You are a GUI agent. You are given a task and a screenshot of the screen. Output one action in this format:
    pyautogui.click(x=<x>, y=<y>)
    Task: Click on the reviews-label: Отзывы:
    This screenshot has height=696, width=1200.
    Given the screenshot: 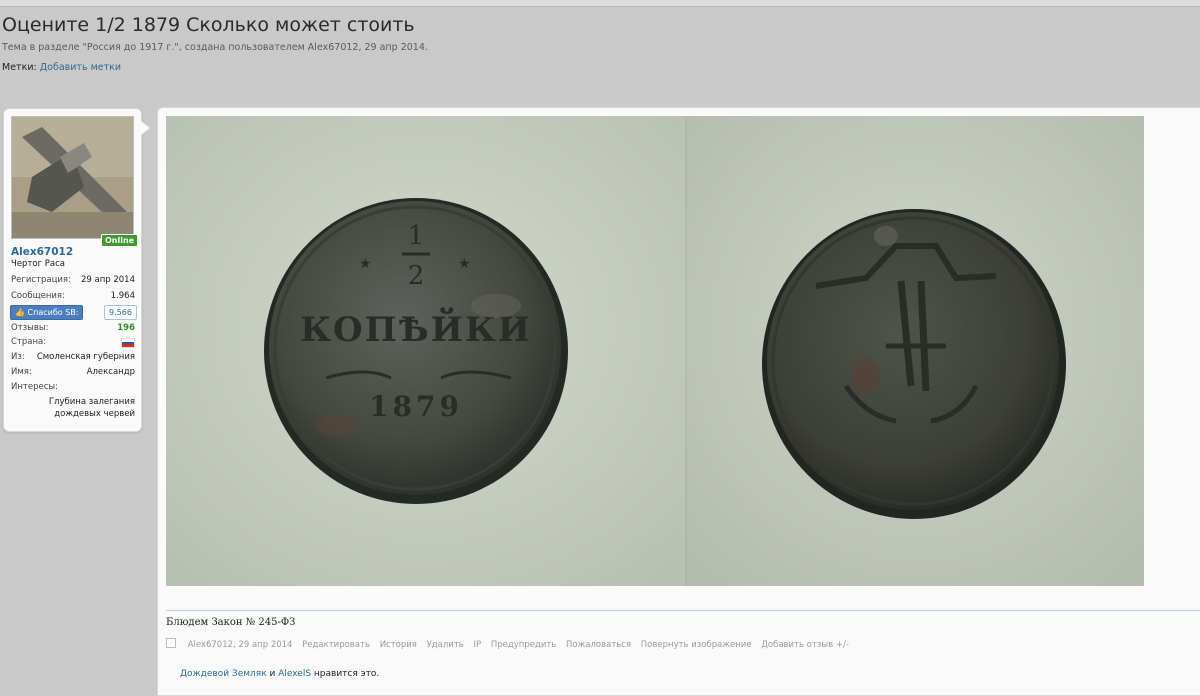 What is the action you would take?
    pyautogui.click(x=30, y=328)
    